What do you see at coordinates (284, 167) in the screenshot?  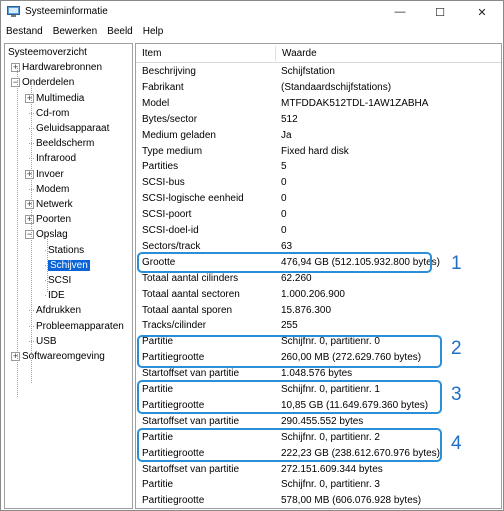 I see `item-value: 5` at bounding box center [284, 167].